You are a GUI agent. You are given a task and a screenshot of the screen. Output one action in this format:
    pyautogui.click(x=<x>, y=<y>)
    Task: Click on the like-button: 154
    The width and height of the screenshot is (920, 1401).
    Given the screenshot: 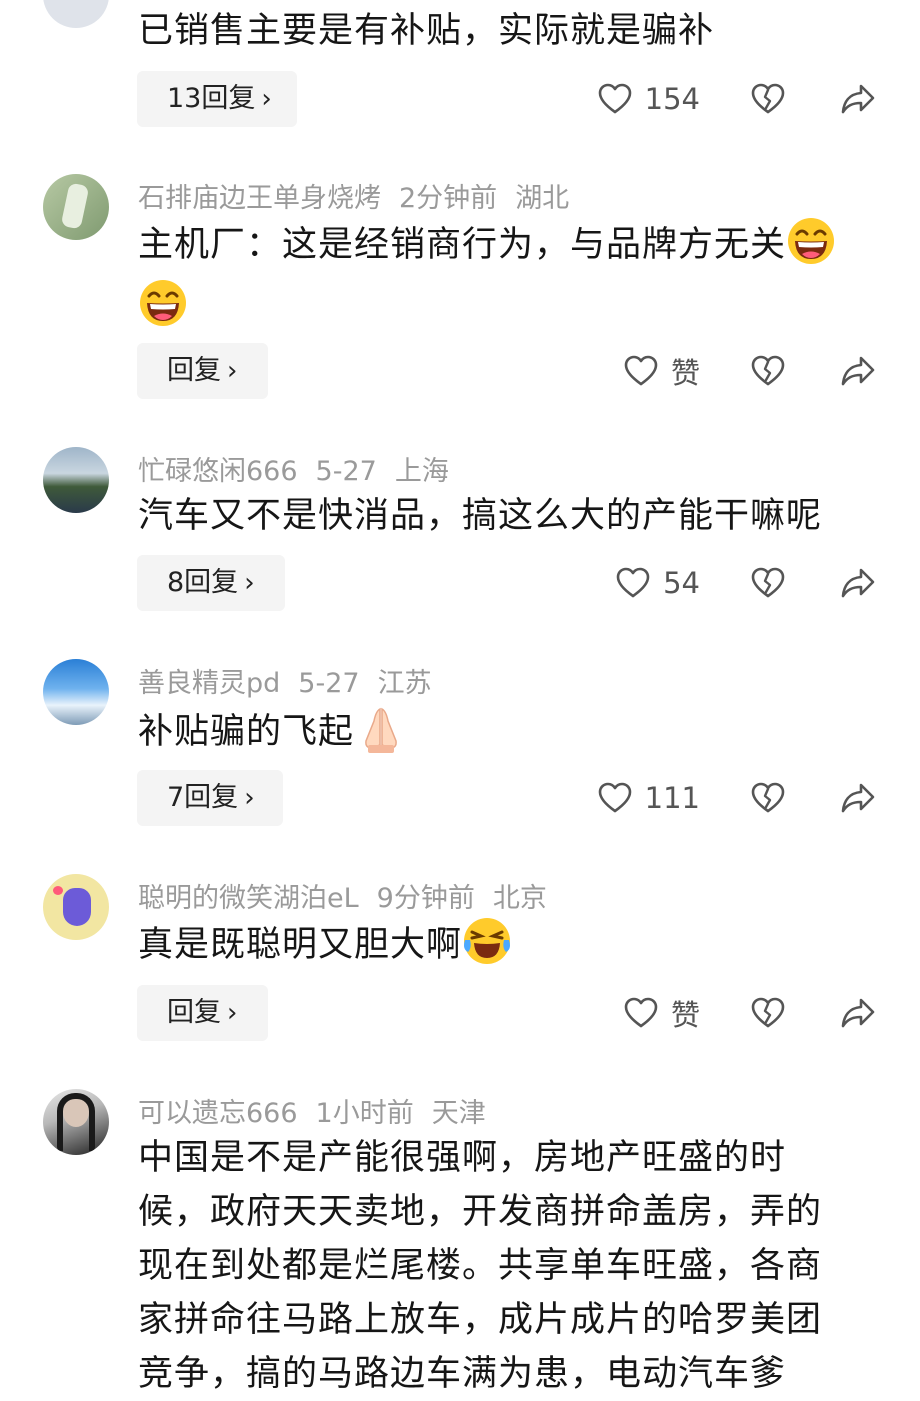 What is the action you would take?
    pyautogui.click(x=648, y=99)
    